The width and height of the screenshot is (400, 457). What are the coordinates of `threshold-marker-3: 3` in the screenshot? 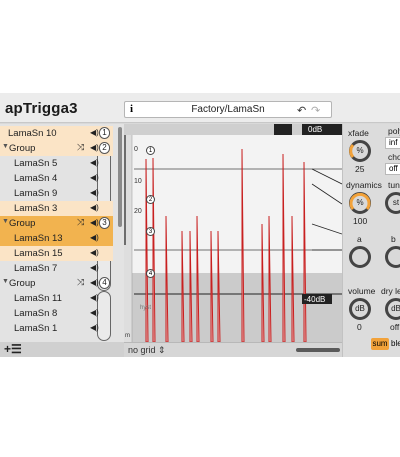 It's located at (150, 231).